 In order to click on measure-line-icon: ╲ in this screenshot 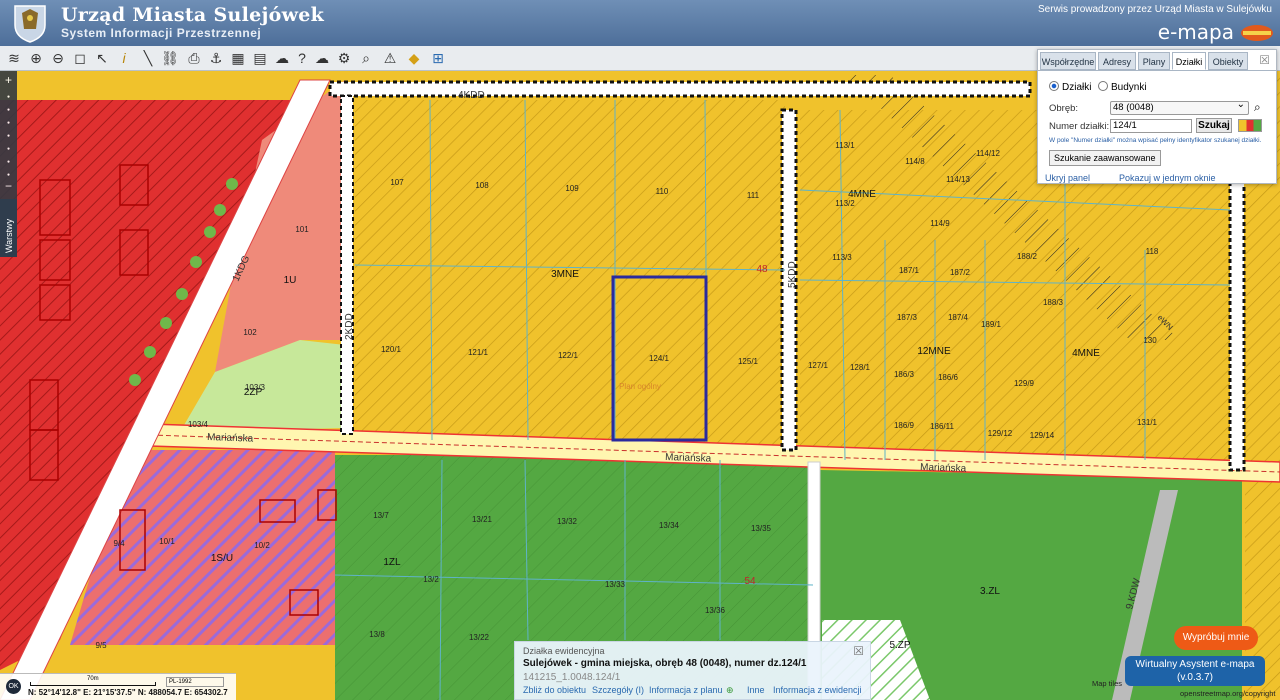, I will do `click(148, 58)`.